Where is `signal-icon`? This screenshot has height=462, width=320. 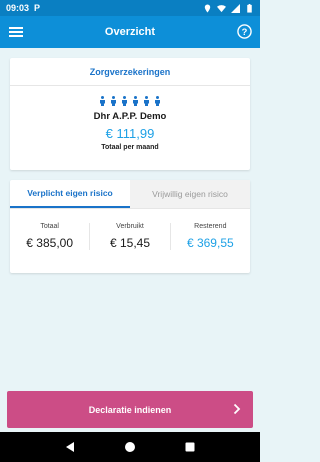
signal-icon is located at coordinates (235, 8).